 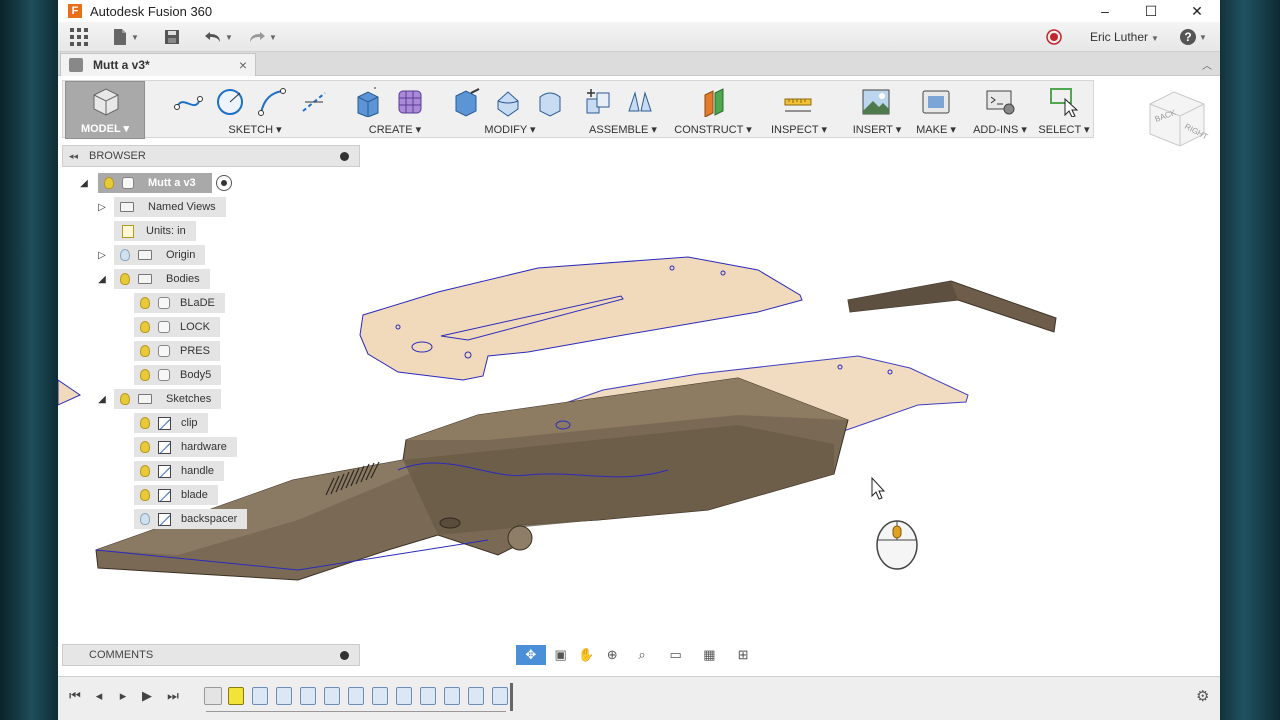 I want to click on select-group: SELECT ▾, so click(x=1064, y=110).